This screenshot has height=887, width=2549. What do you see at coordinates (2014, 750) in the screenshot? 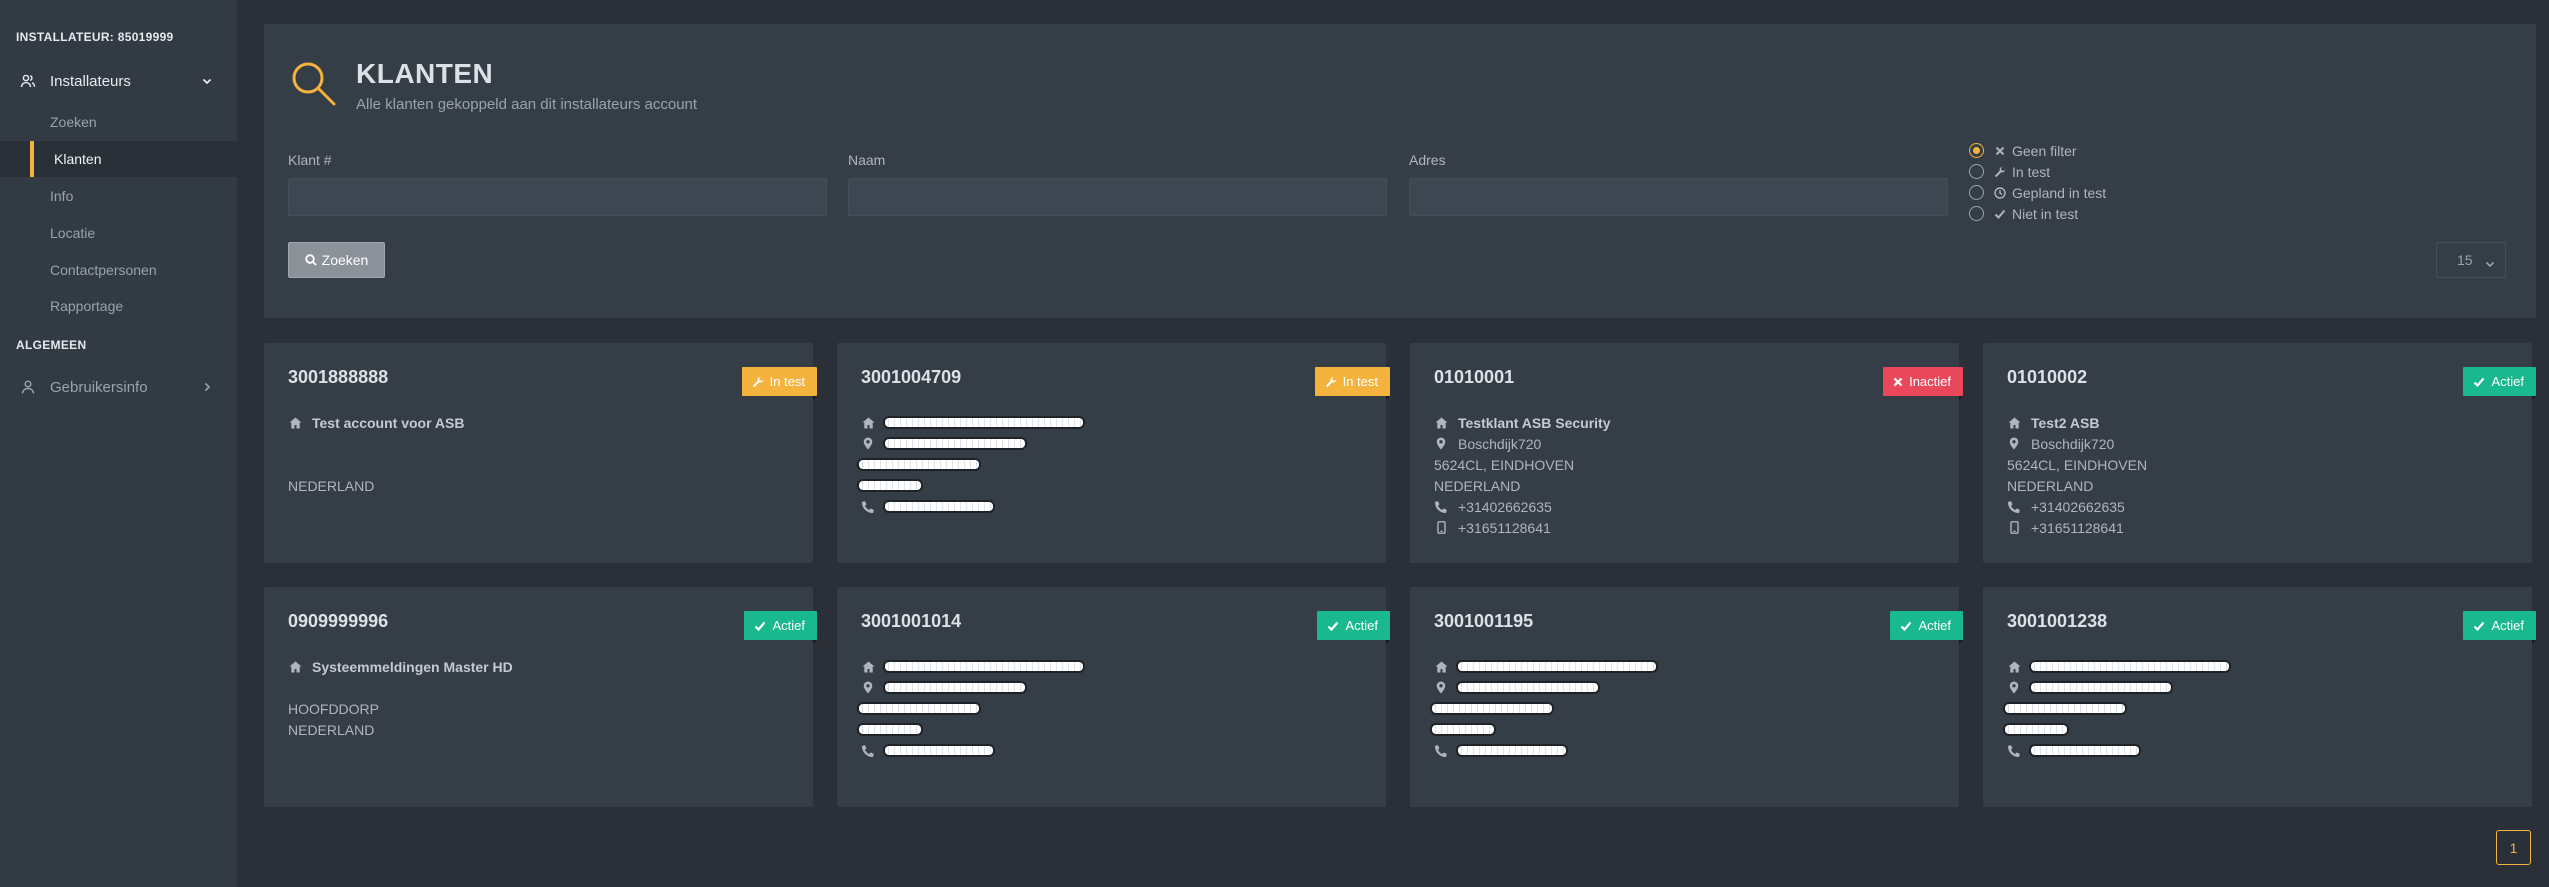
I see `phone-icon` at bounding box center [2014, 750].